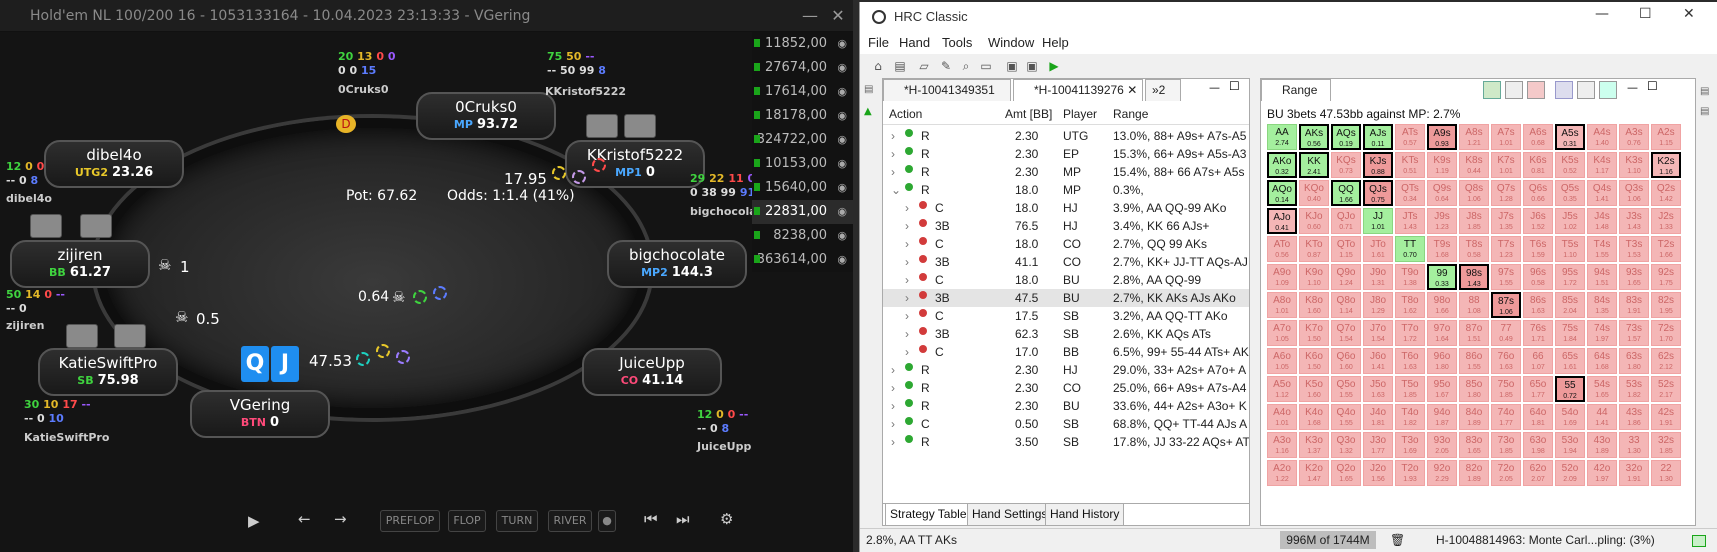  Describe the element at coordinates (1506, 305) in the screenshot. I see `range-cell: 87s 1.06` at that location.